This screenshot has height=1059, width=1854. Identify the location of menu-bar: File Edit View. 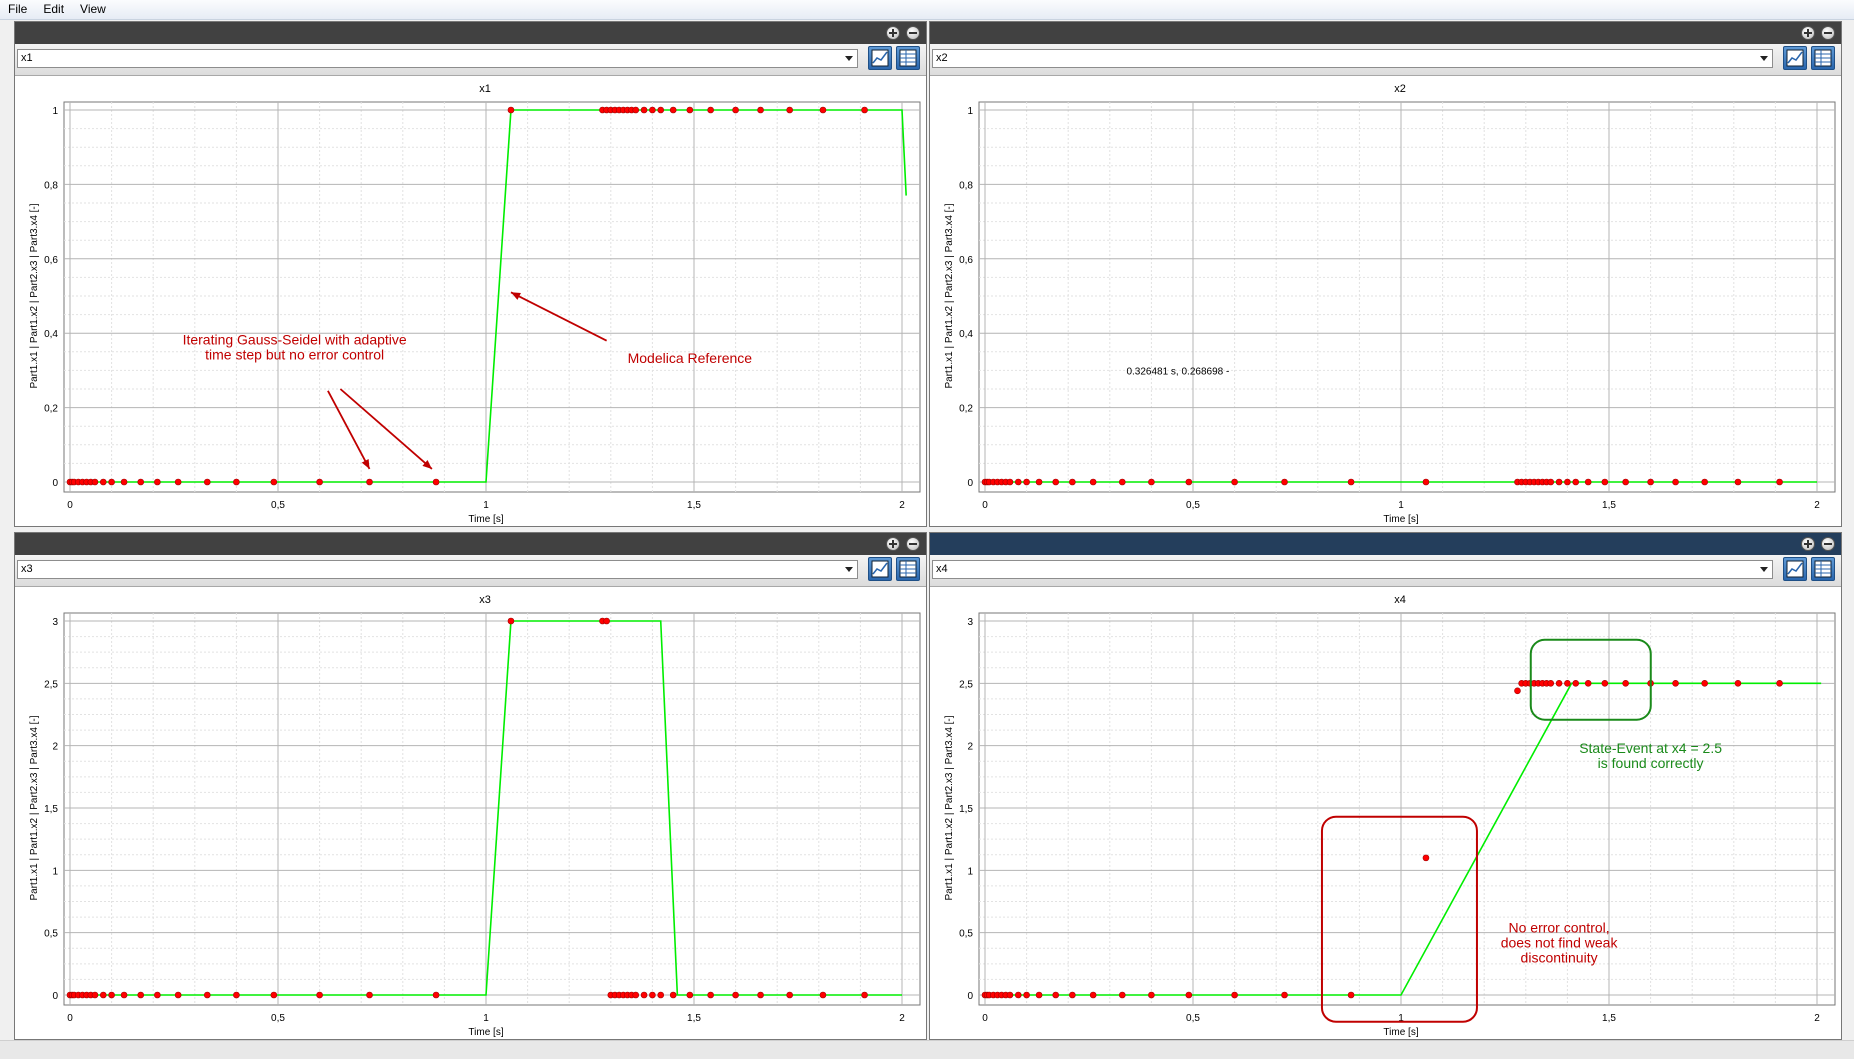
(927, 10).